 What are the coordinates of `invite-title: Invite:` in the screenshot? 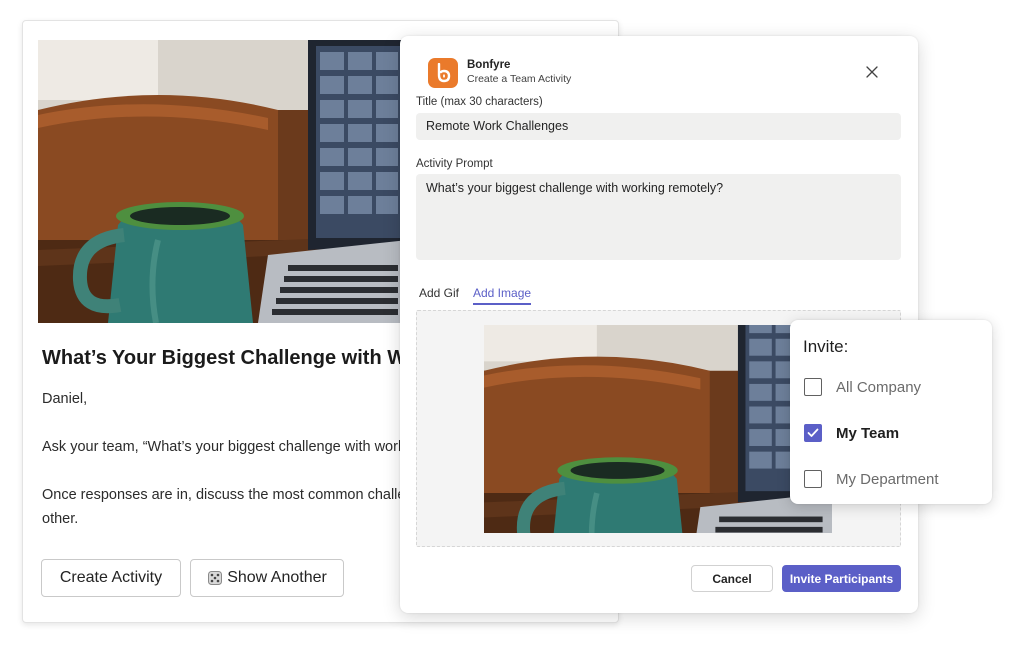 It's located at (826, 346).